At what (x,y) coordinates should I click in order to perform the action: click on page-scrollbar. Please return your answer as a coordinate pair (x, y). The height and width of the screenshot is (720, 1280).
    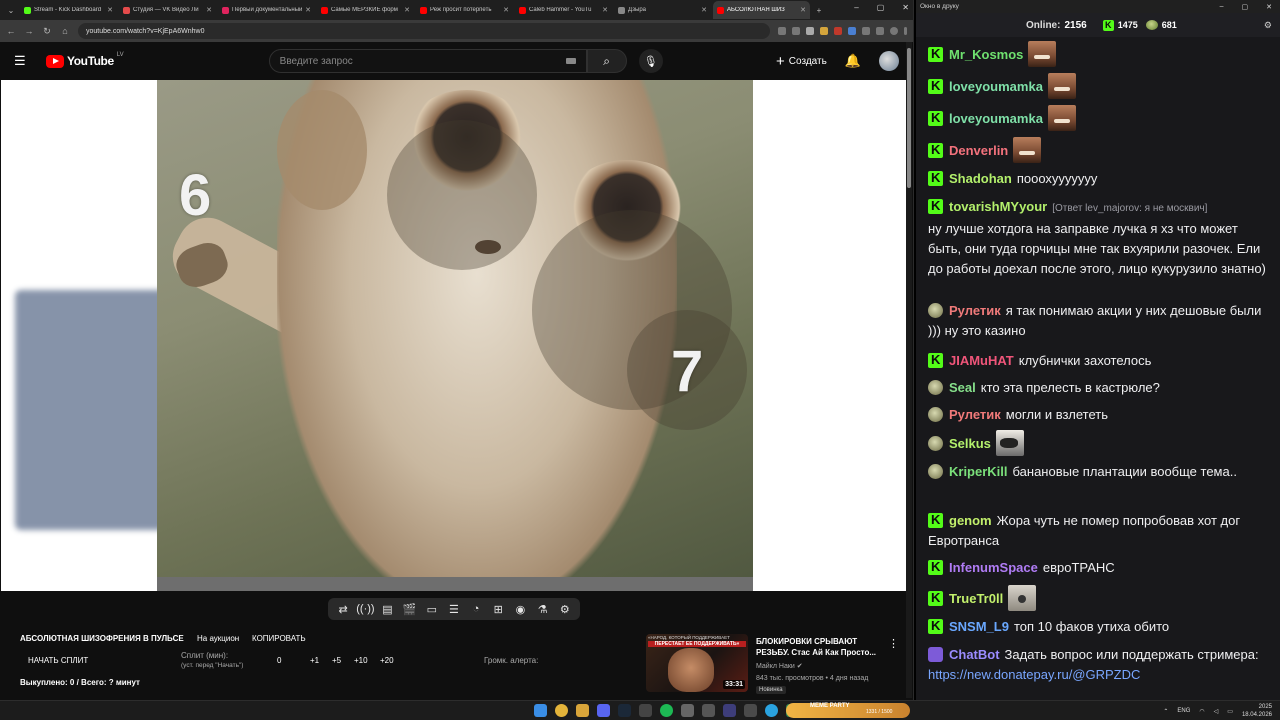
    Looking at the image, I should click on (909, 370).